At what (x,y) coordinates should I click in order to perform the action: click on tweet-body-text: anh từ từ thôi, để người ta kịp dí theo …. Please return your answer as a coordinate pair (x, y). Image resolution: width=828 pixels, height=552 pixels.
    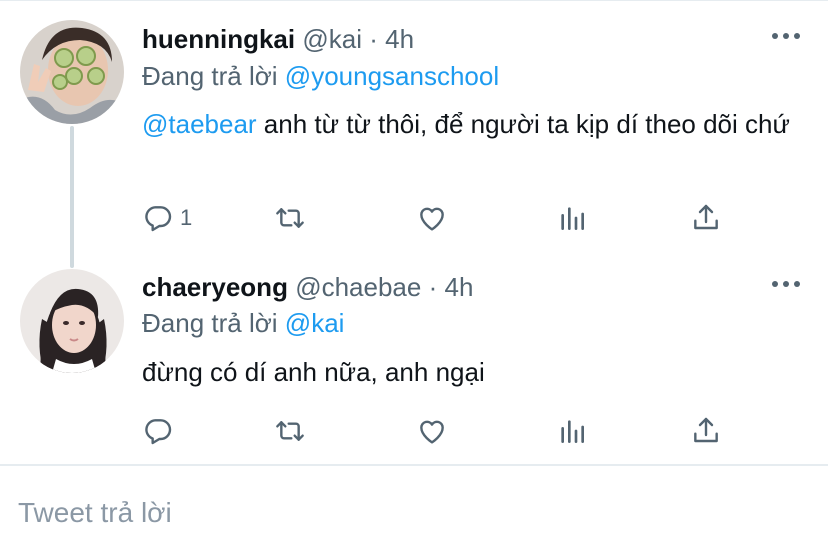
    Looking at the image, I should click on (523, 124).